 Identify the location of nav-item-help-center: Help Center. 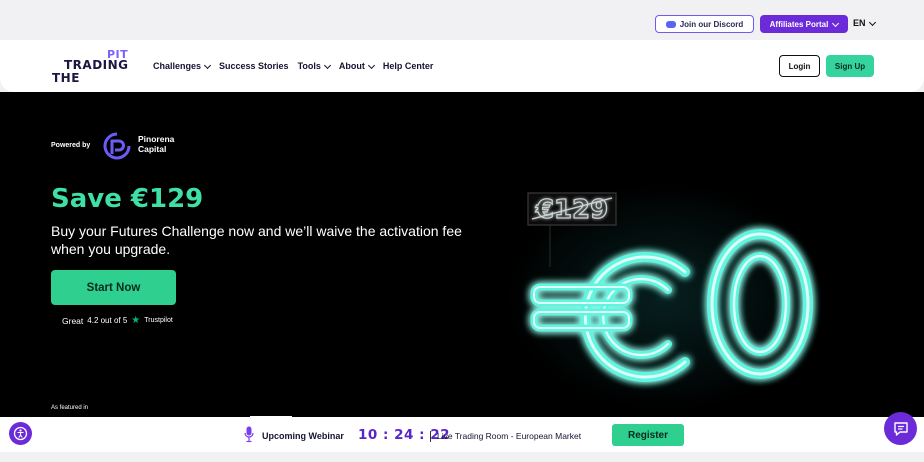
(408, 66).